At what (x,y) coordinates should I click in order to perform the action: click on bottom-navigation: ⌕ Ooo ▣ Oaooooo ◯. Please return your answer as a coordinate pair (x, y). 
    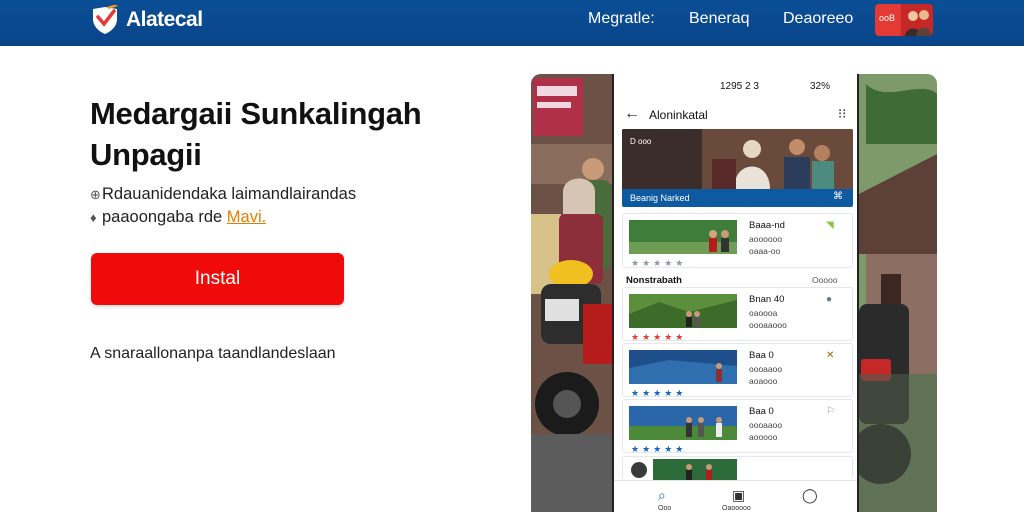
    Looking at the image, I should click on (735, 496).